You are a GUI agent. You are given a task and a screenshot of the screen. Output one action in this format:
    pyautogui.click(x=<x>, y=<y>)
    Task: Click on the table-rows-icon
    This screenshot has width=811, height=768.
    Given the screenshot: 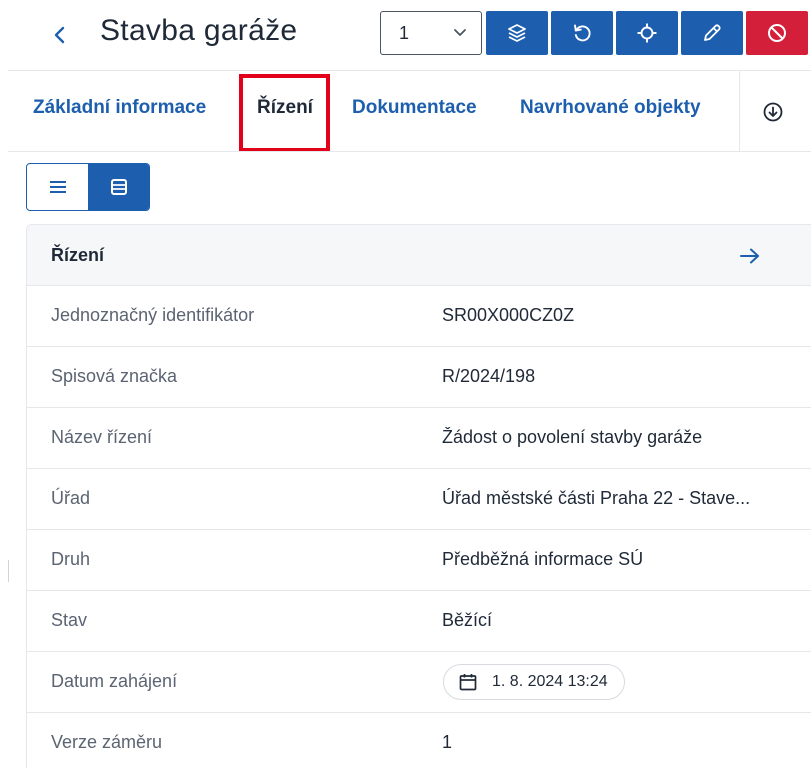 What is the action you would take?
    pyautogui.click(x=118, y=187)
    